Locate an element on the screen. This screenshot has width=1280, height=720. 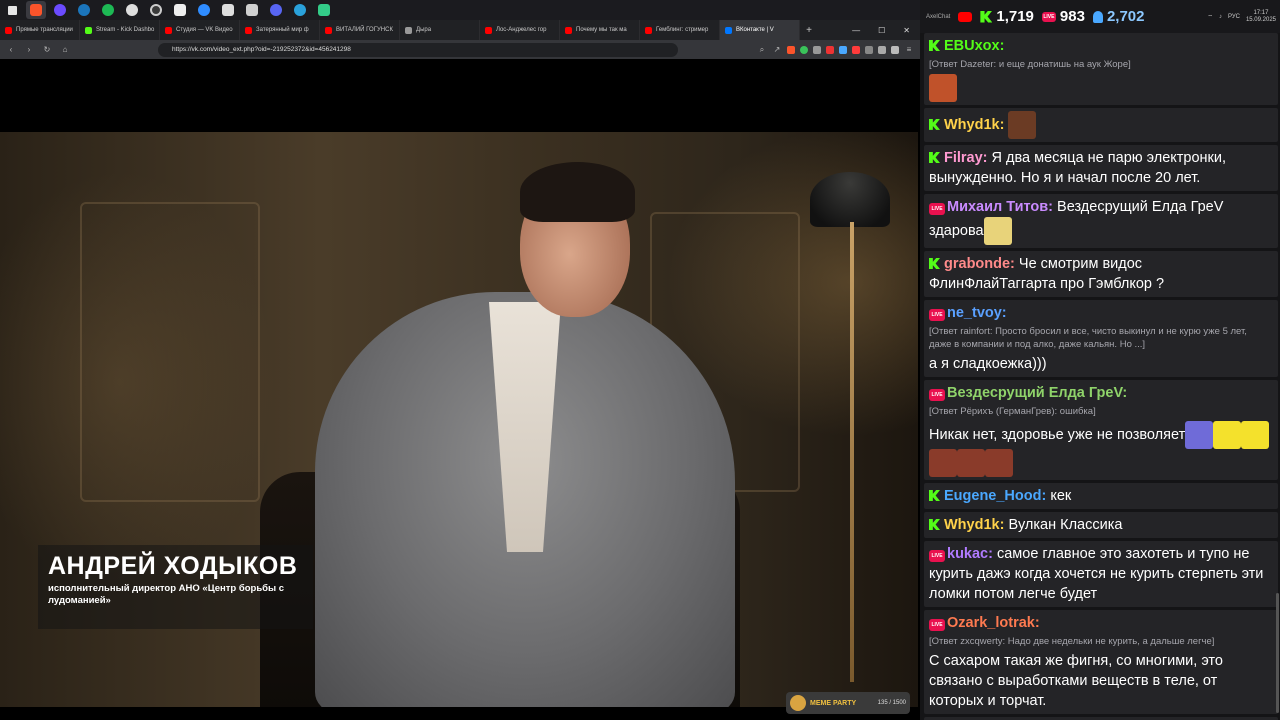
chat-text: Никак нет, здоровье уже не позволяет is located at coordinates (1057, 434).